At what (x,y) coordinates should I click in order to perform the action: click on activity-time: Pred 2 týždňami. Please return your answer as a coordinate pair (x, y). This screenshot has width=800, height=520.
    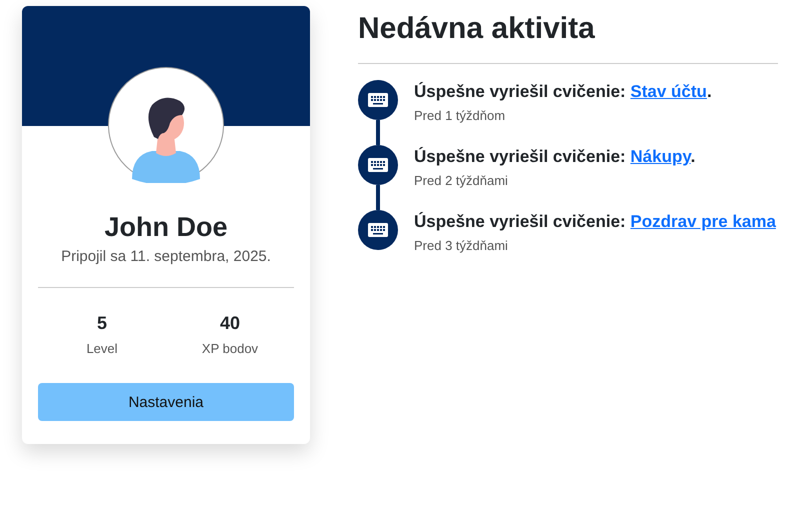
    Looking at the image, I should click on (461, 180).